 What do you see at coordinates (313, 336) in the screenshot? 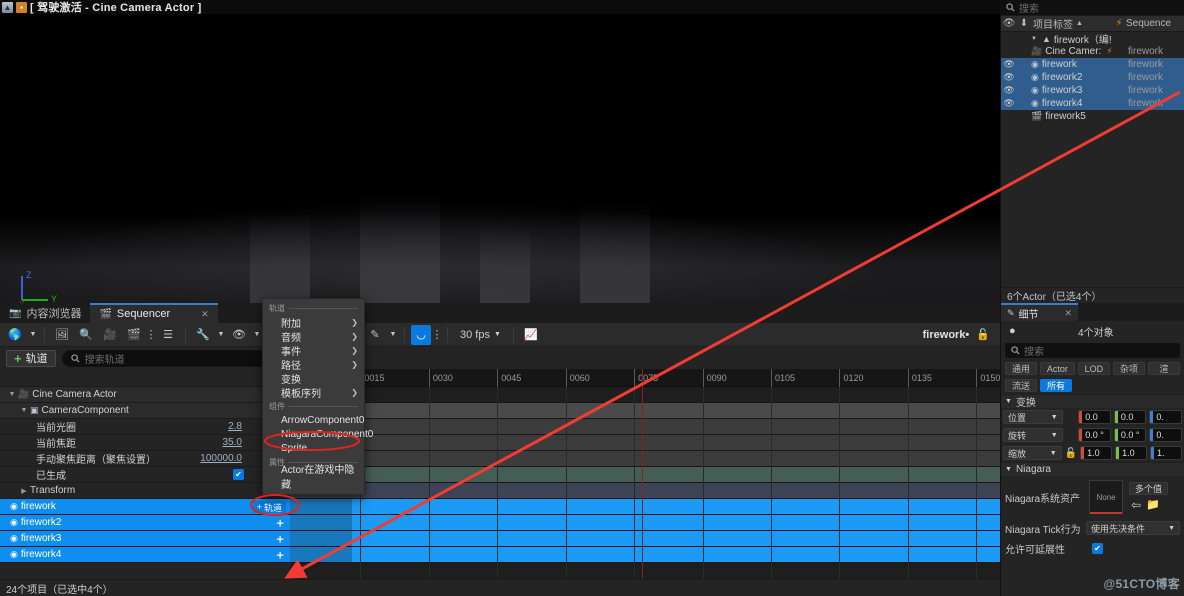
I see `context-item-音频: 音频 ❯` at bounding box center [313, 336].